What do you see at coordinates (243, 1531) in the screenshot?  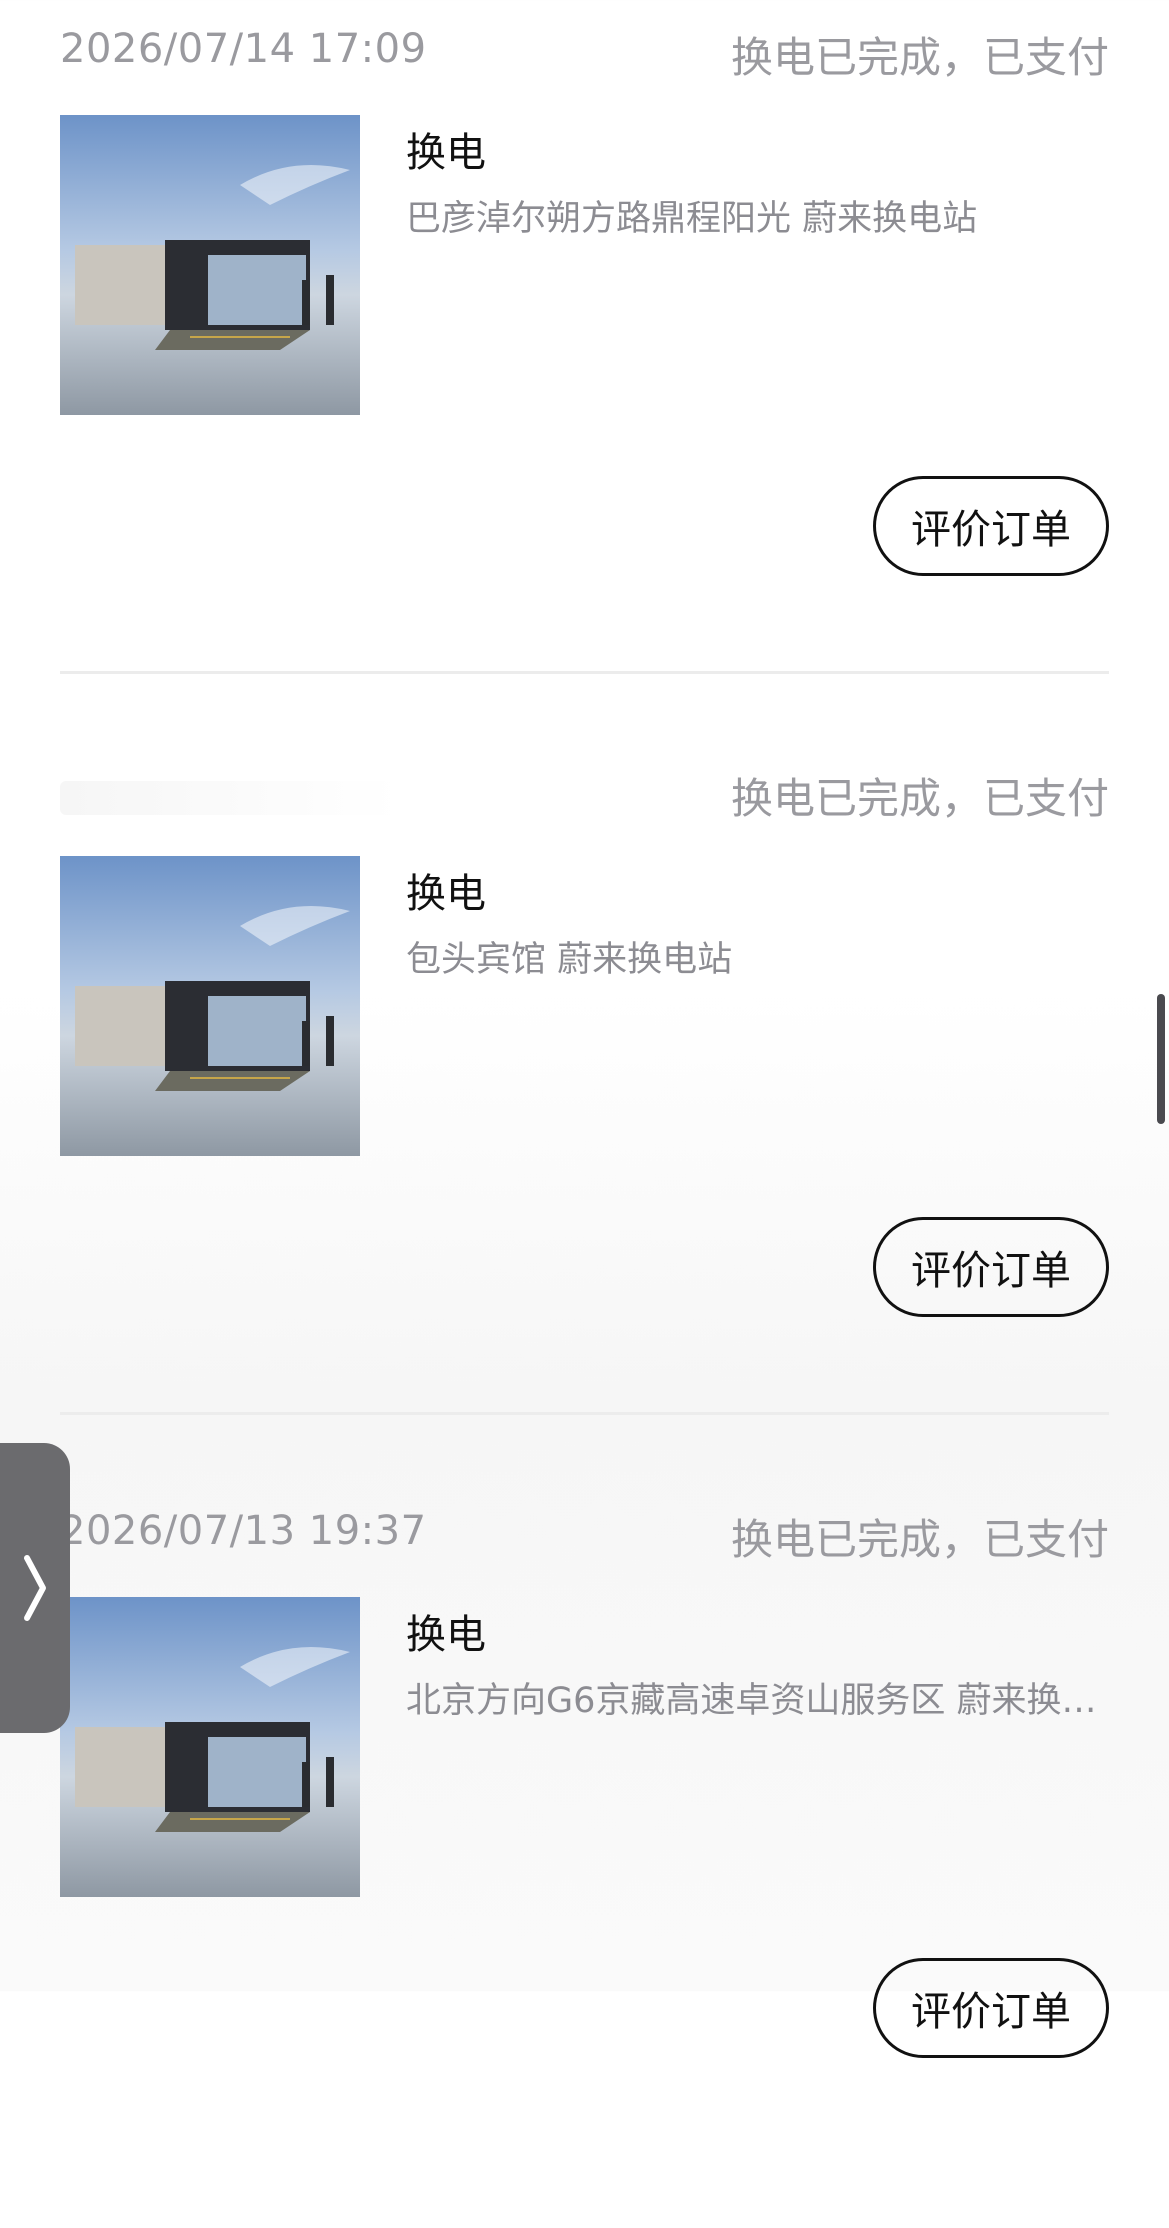 I see `order-time: 2026/07/13 19:37` at bounding box center [243, 1531].